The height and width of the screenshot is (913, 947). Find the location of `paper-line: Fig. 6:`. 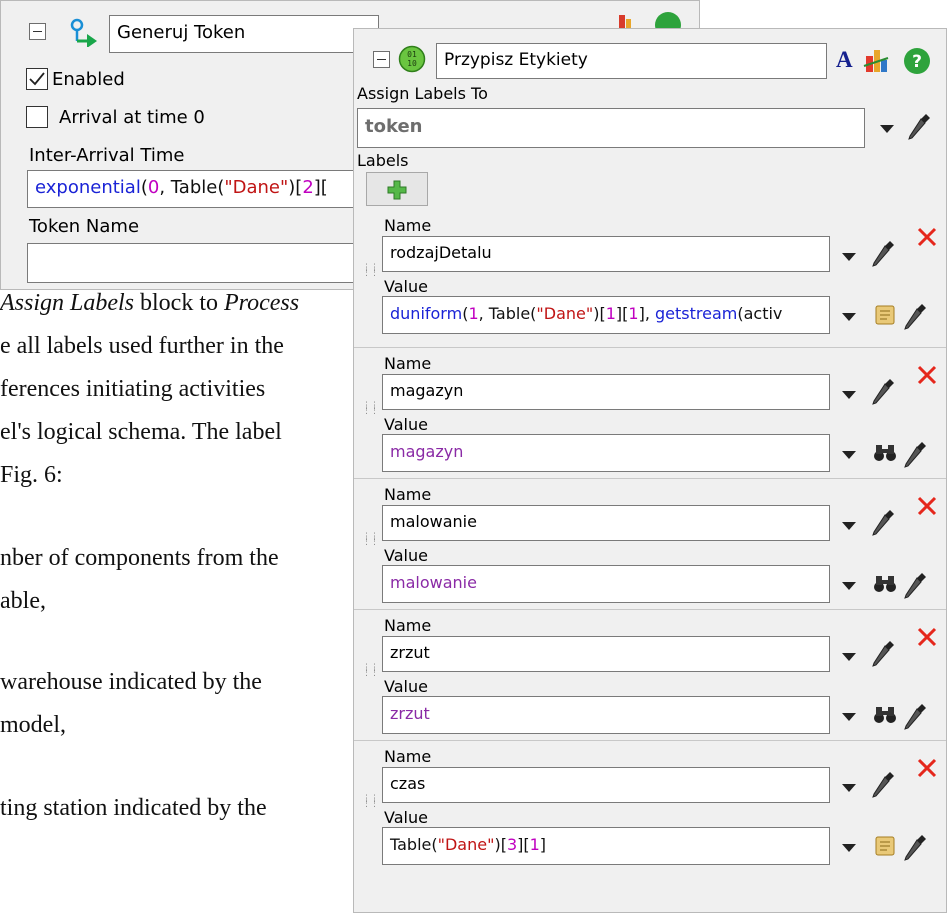

paper-line: Fig. 6: is located at coordinates (31, 475).